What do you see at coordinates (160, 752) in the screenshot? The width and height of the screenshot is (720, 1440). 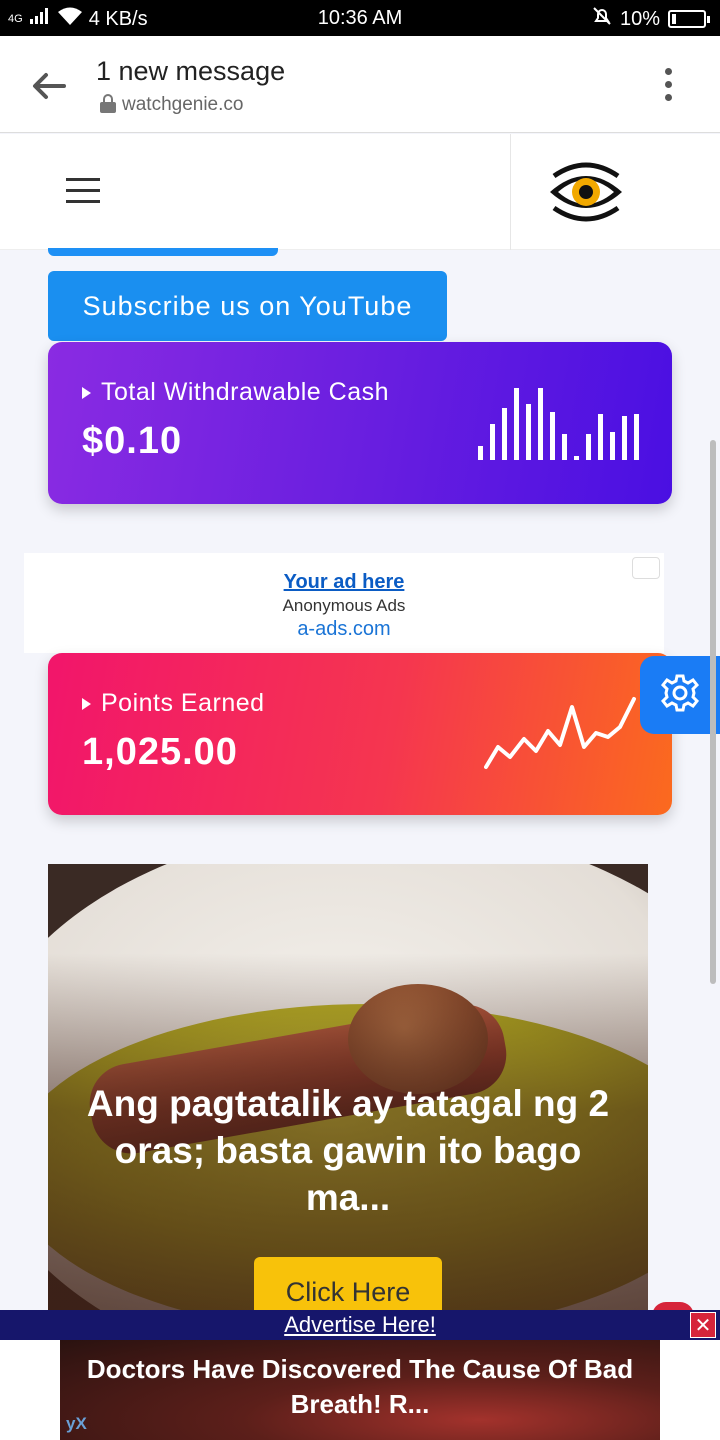 I see `points-value: 1,025.00` at bounding box center [160, 752].